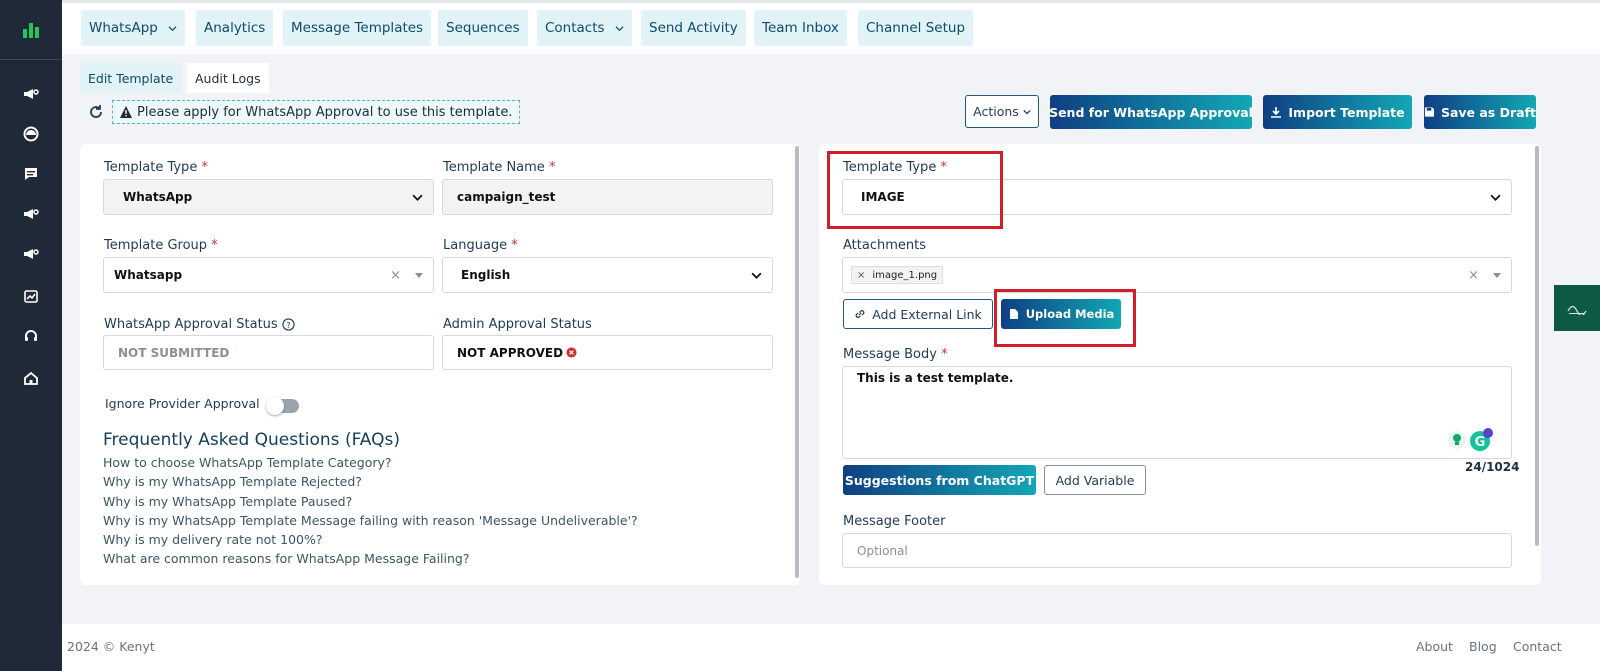 This screenshot has width=1600, height=671. I want to click on gauge-icon, so click(31, 134).